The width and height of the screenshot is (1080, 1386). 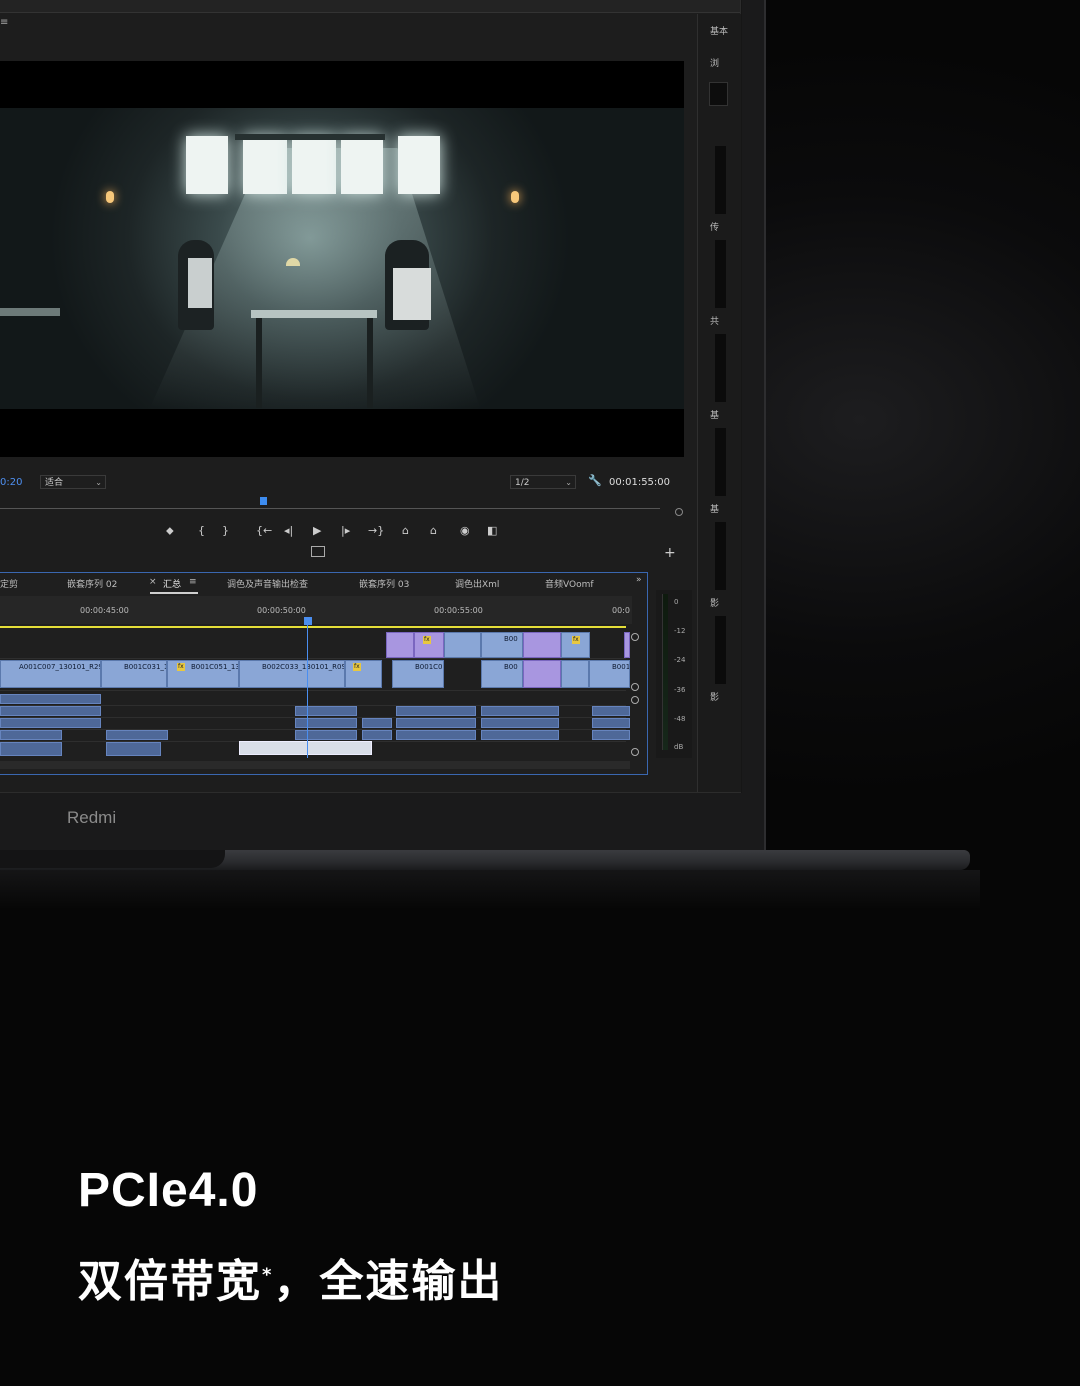 I want to click on tab-sequence: 嵌套序列 03, so click(x=384, y=583).